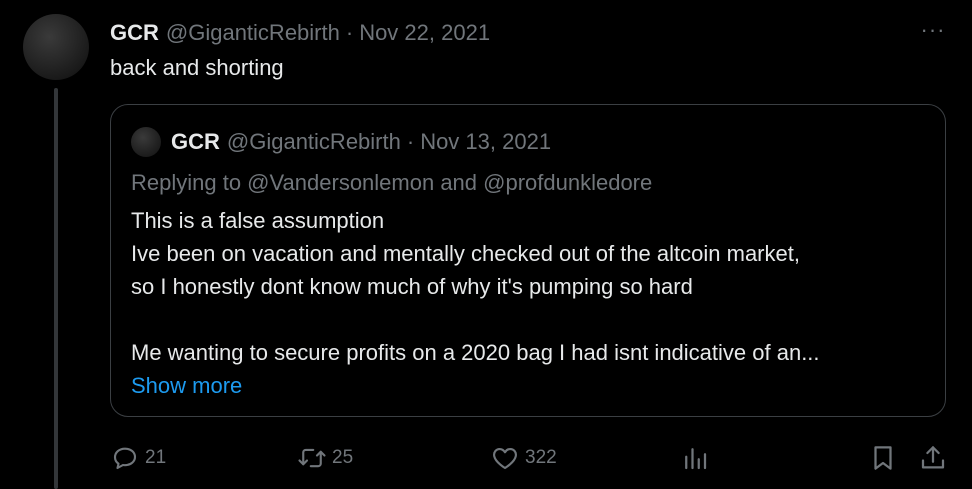 This screenshot has height=489, width=972. Describe the element at coordinates (531, 385) in the screenshot. I see `show-more-link: Show more` at that location.